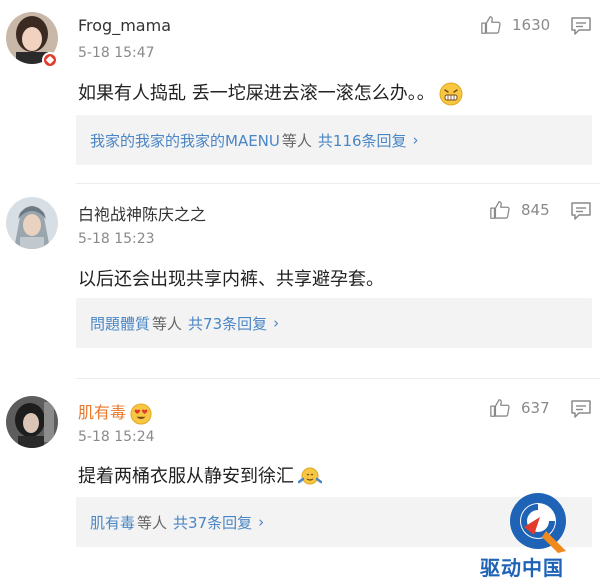 Image resolution: width=600 pixels, height=580 pixels. What do you see at coordinates (124, 25) in the screenshot?
I see `comment-username: Frog_mama` at bounding box center [124, 25].